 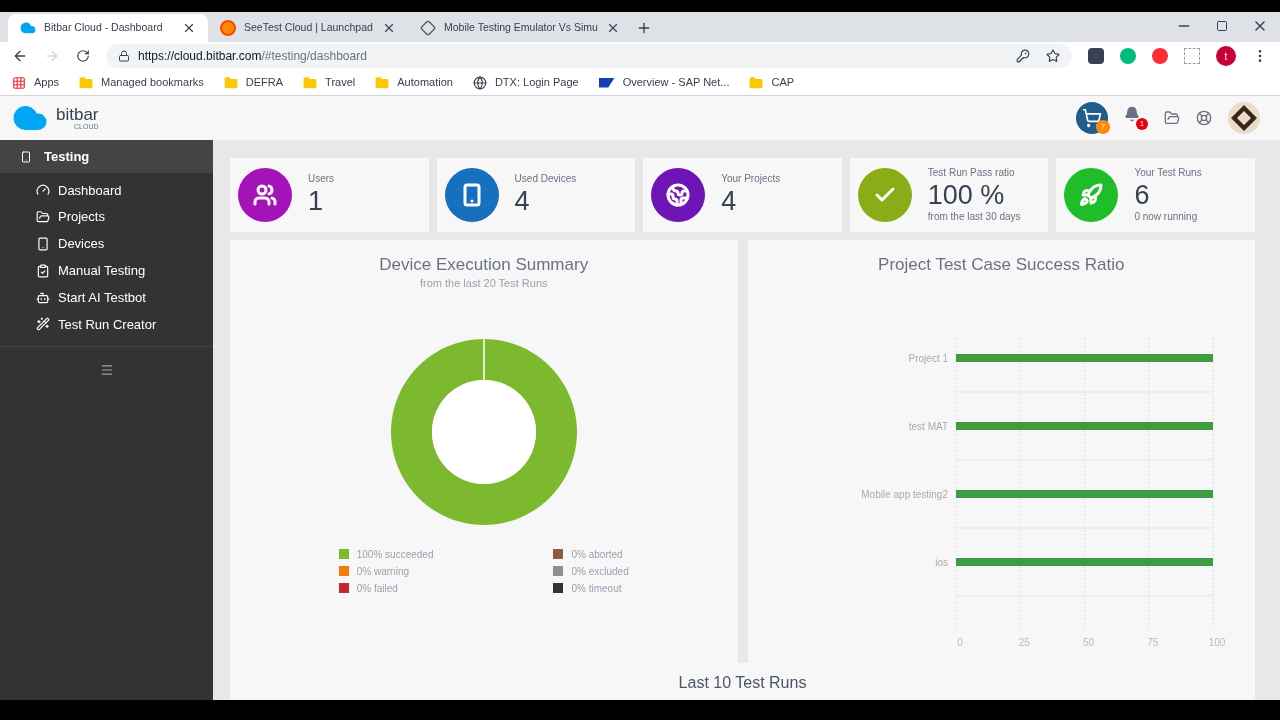 What do you see at coordinates (1244, 118) in the screenshot?
I see `user-avatar` at bounding box center [1244, 118].